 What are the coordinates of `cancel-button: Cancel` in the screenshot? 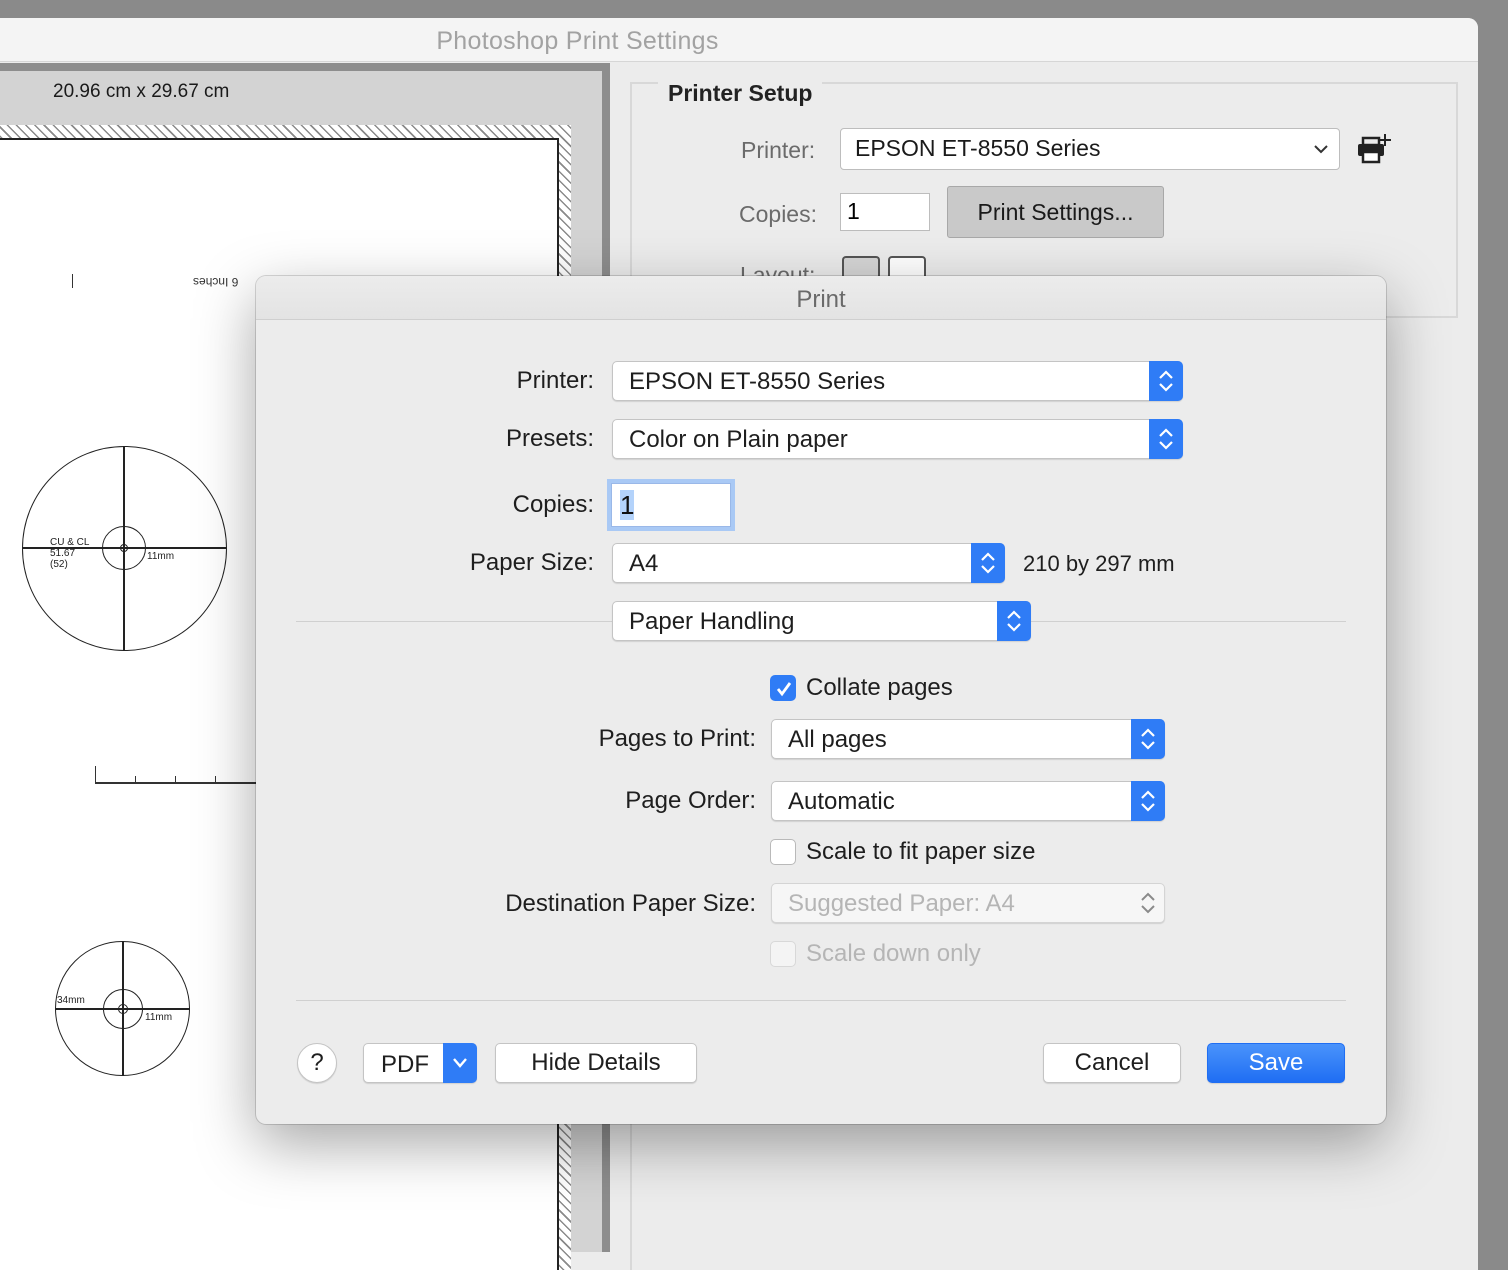 It's located at (1112, 1063).